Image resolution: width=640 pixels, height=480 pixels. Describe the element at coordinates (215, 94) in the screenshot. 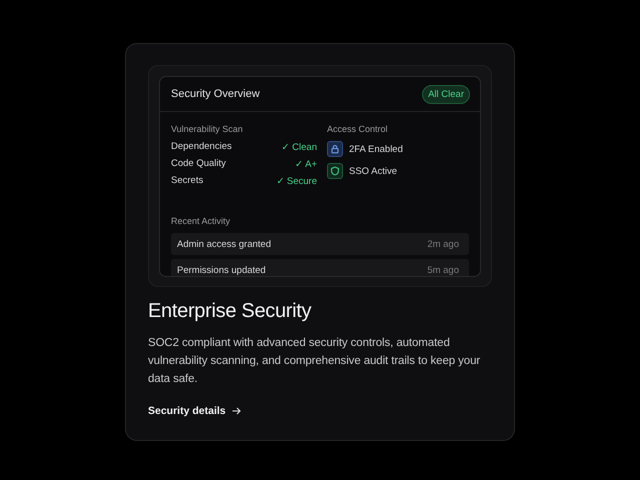

I see `panel-title: Security Overview` at that location.